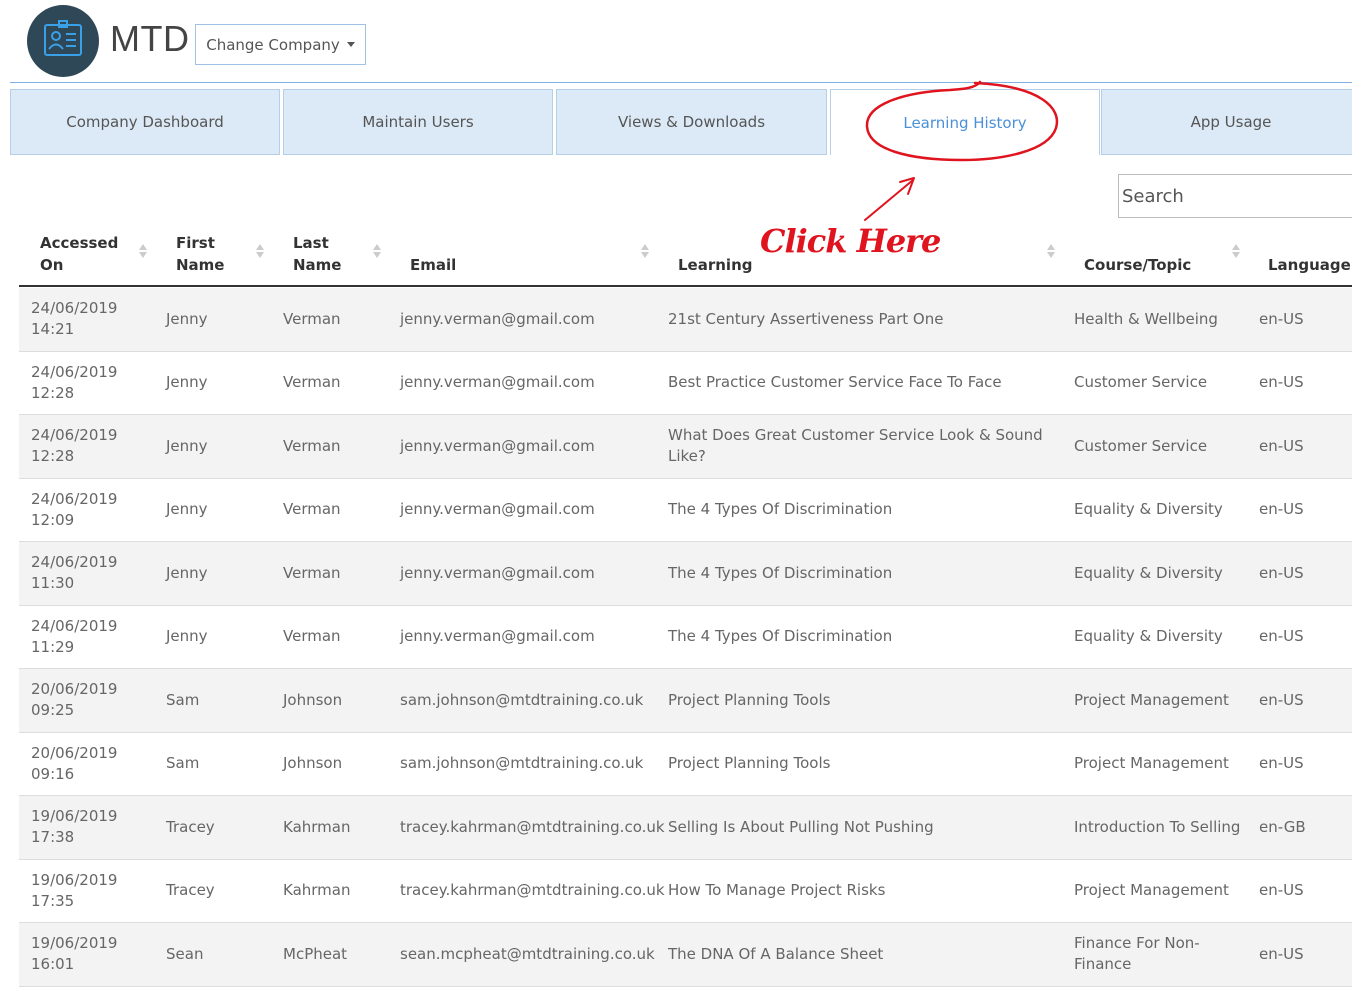 The height and width of the screenshot is (987, 1352). Describe the element at coordinates (200, 254) in the screenshot. I see `column-header-first-name: First Name` at that location.